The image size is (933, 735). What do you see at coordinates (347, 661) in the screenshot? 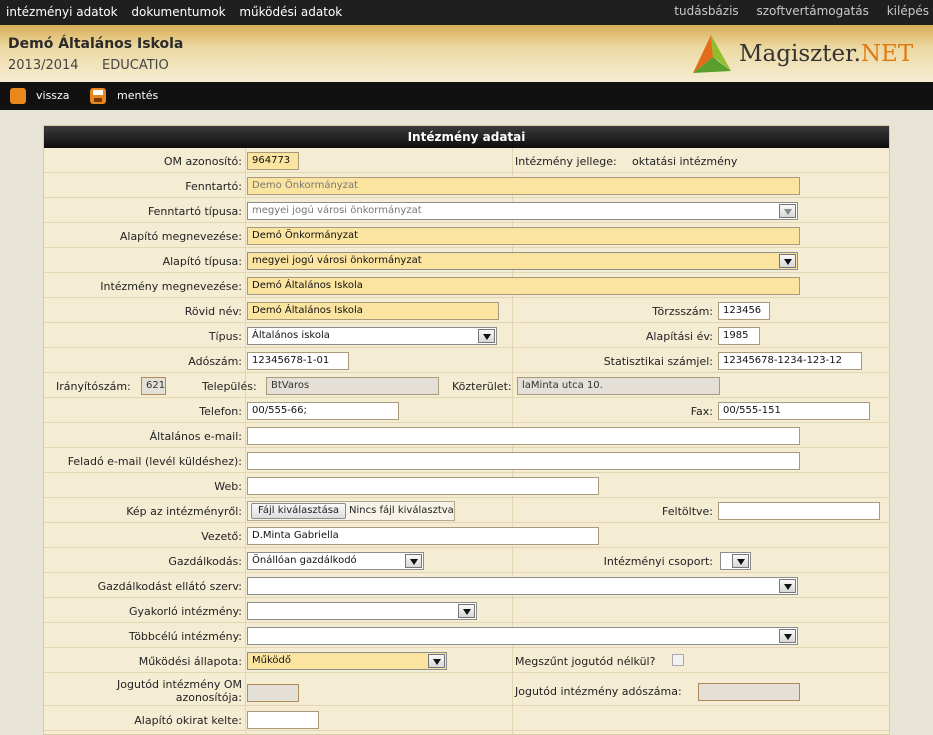
I see `mukodesi-select: Működő` at bounding box center [347, 661].